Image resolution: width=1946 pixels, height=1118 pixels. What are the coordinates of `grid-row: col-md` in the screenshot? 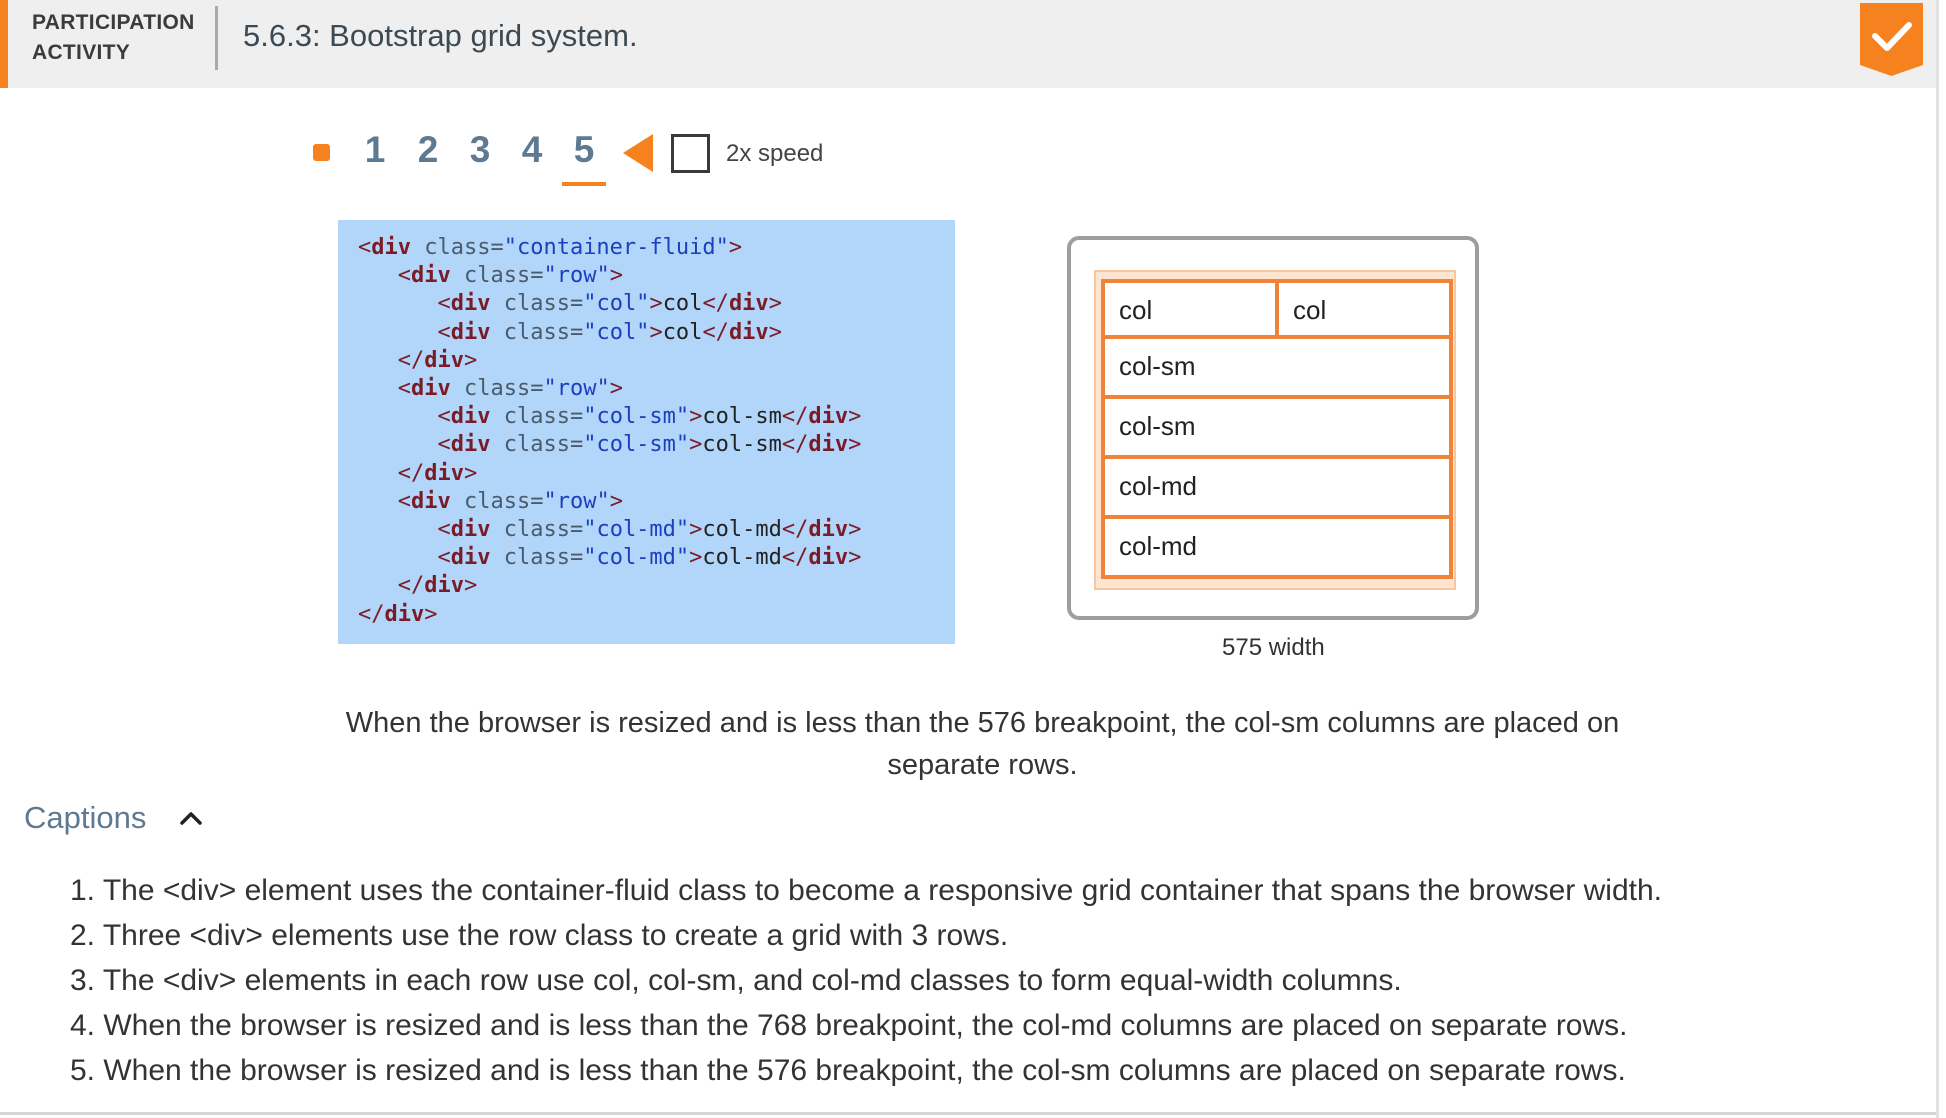 It's located at (1277, 549).